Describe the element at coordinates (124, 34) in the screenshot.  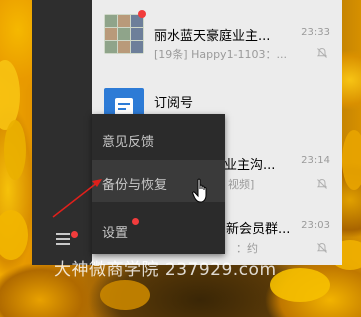
I see `group-avatar` at that location.